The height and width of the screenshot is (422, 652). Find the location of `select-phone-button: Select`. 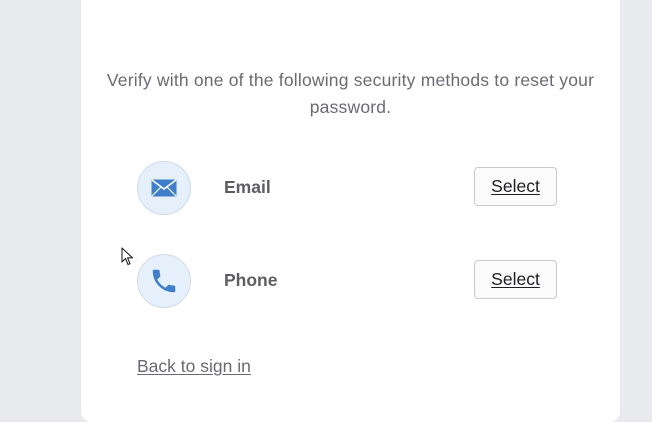

select-phone-button: Select is located at coordinates (515, 279).